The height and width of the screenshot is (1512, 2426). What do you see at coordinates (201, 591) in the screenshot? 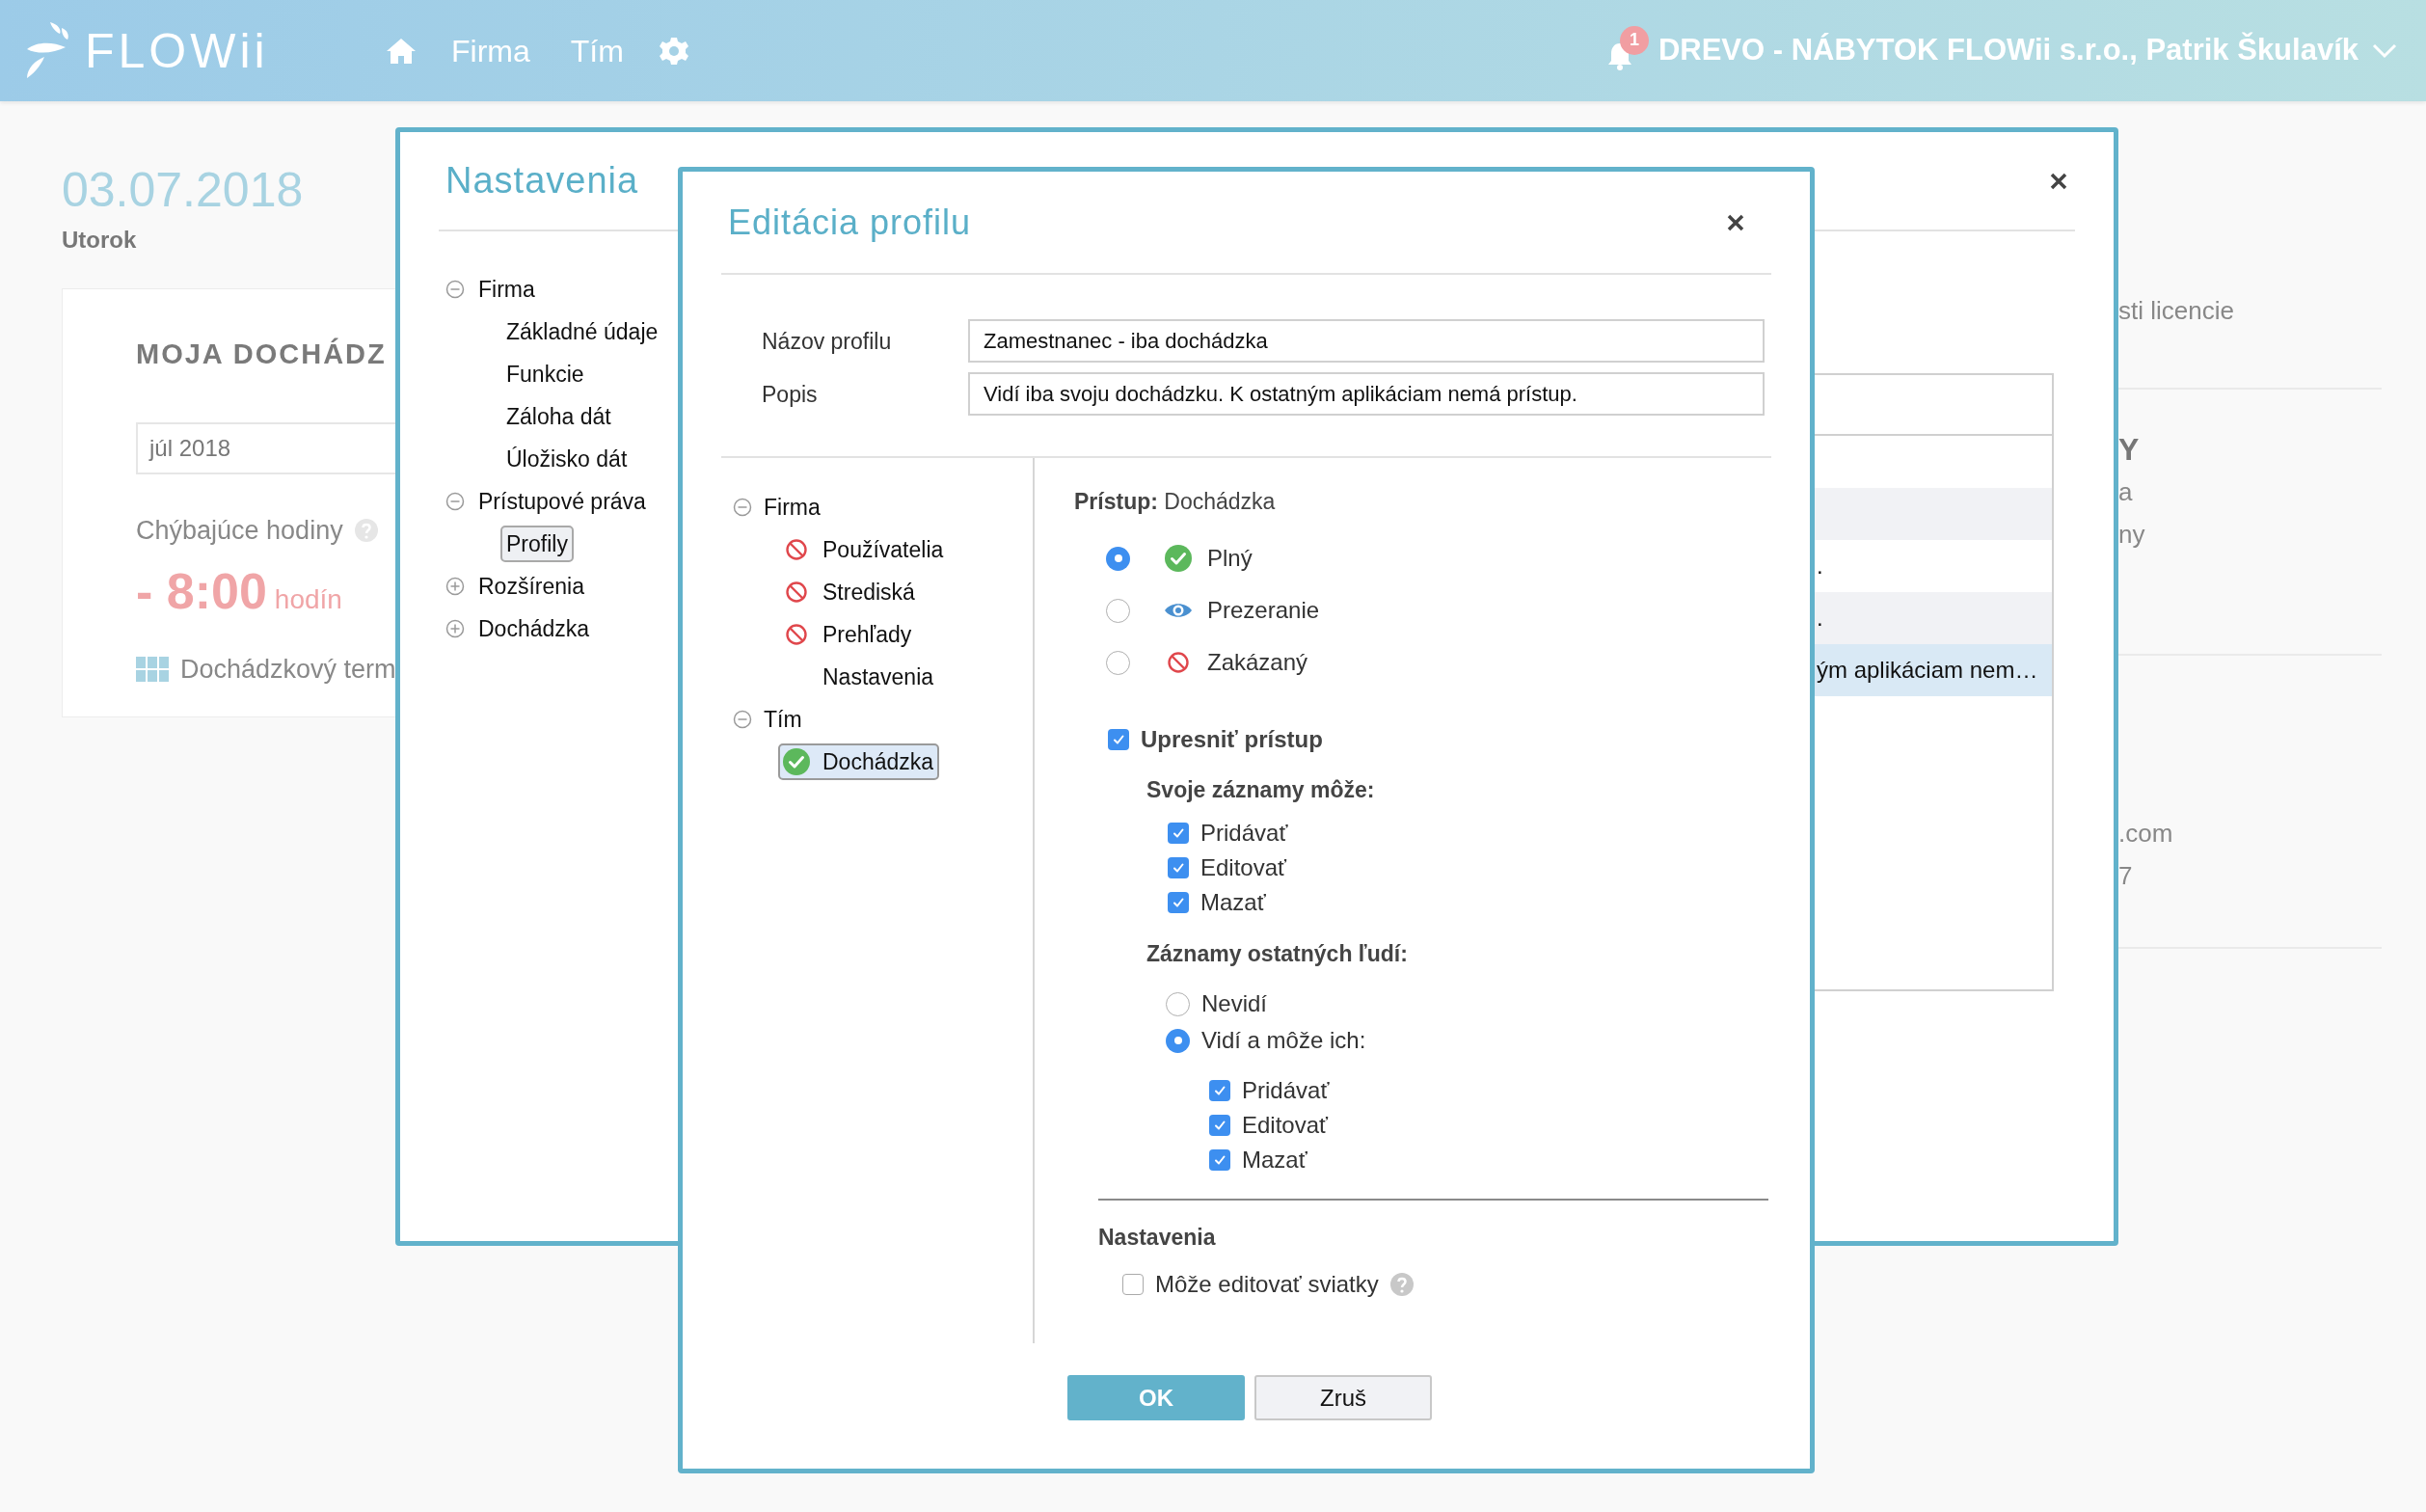
I see `missing-hours-value: - 8:00` at bounding box center [201, 591].